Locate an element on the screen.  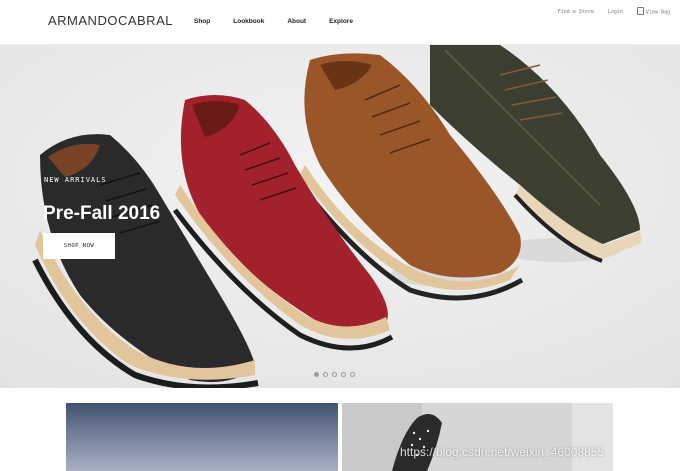
nav-about: About is located at coordinates (296, 21).